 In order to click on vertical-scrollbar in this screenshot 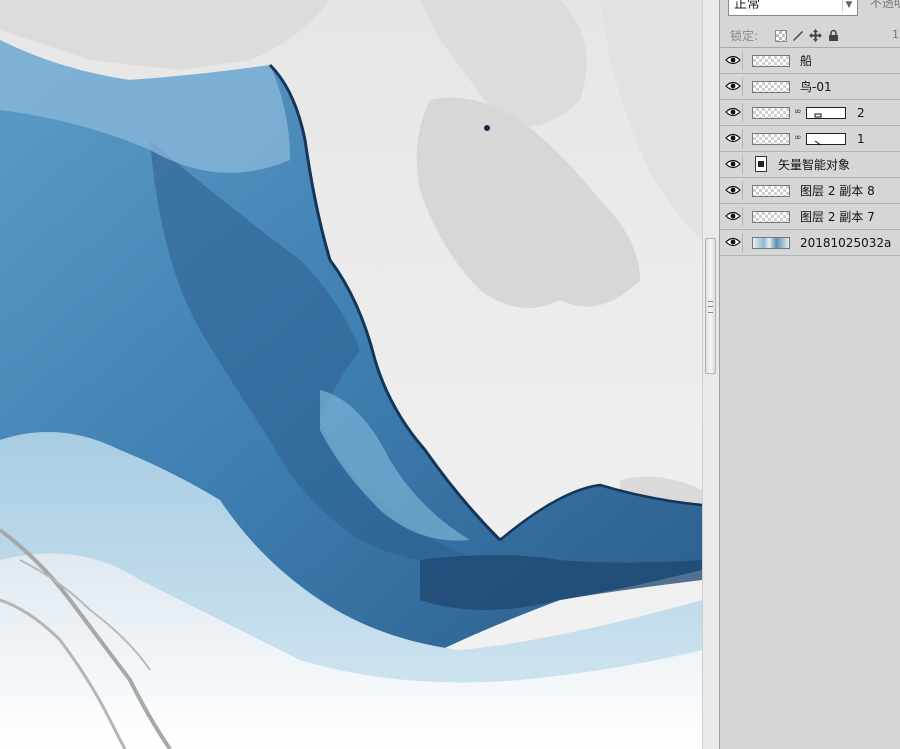, I will do `click(710, 374)`.